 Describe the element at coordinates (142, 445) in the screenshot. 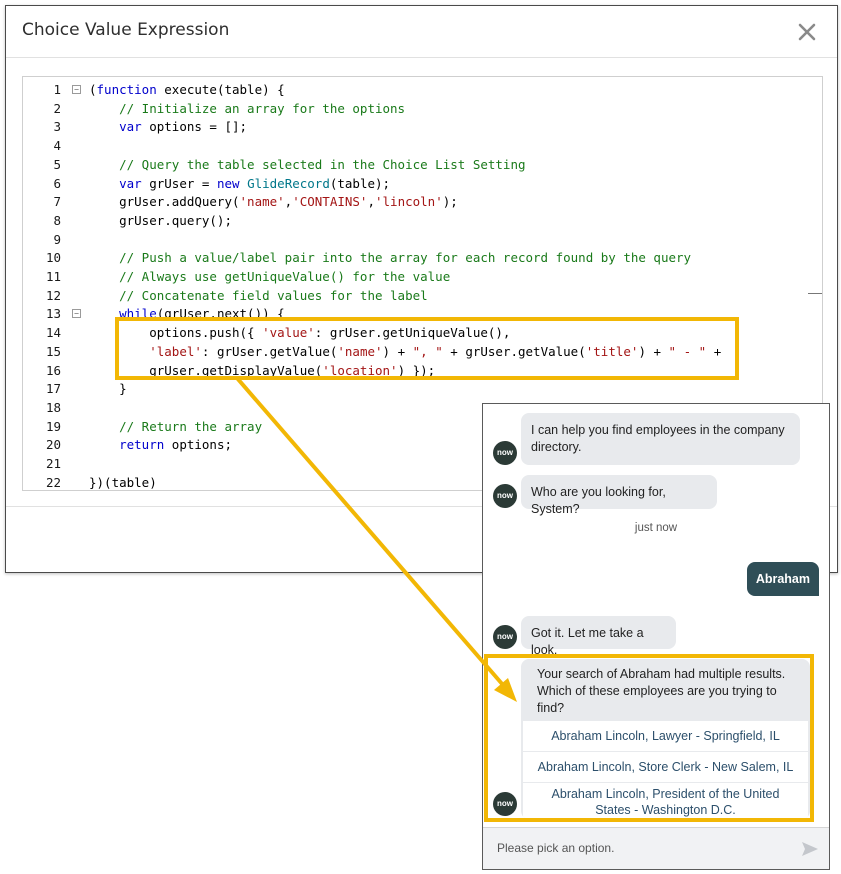

I see `code-token: return` at that location.